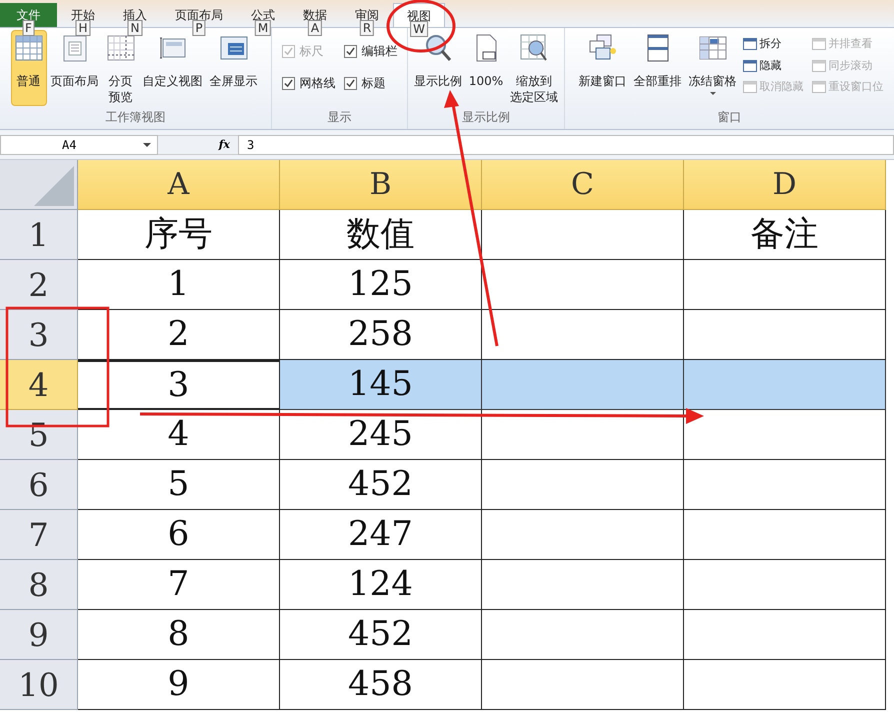 The width and height of the screenshot is (894, 715). Describe the element at coordinates (224, 145) in the screenshot. I see `function-label: fx` at that location.